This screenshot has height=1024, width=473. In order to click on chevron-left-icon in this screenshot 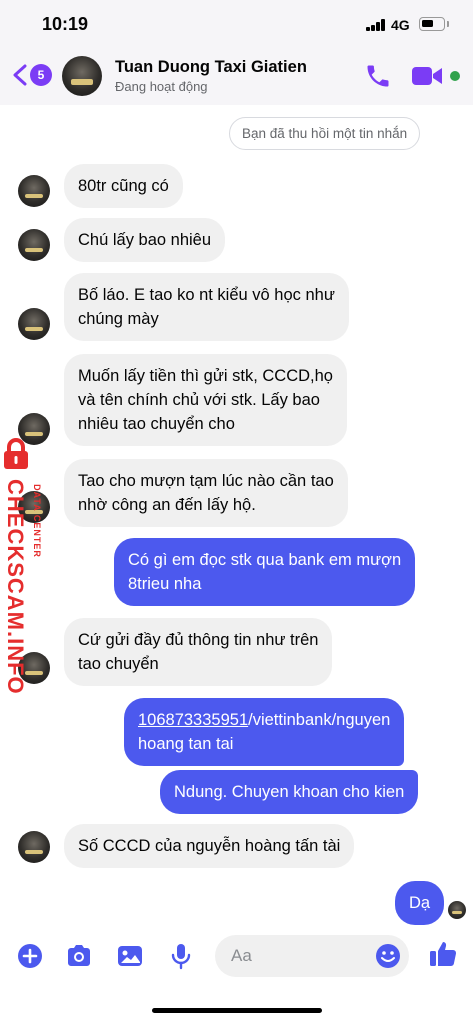, I will do `click(20, 75)`.